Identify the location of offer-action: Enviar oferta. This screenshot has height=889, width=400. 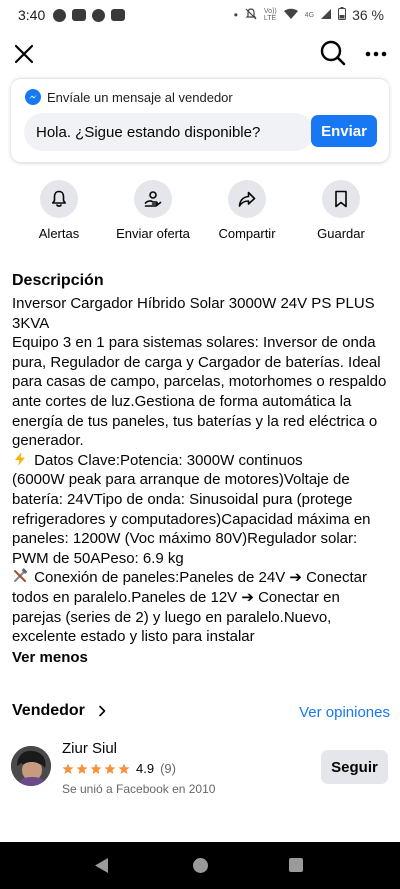
(153, 210).